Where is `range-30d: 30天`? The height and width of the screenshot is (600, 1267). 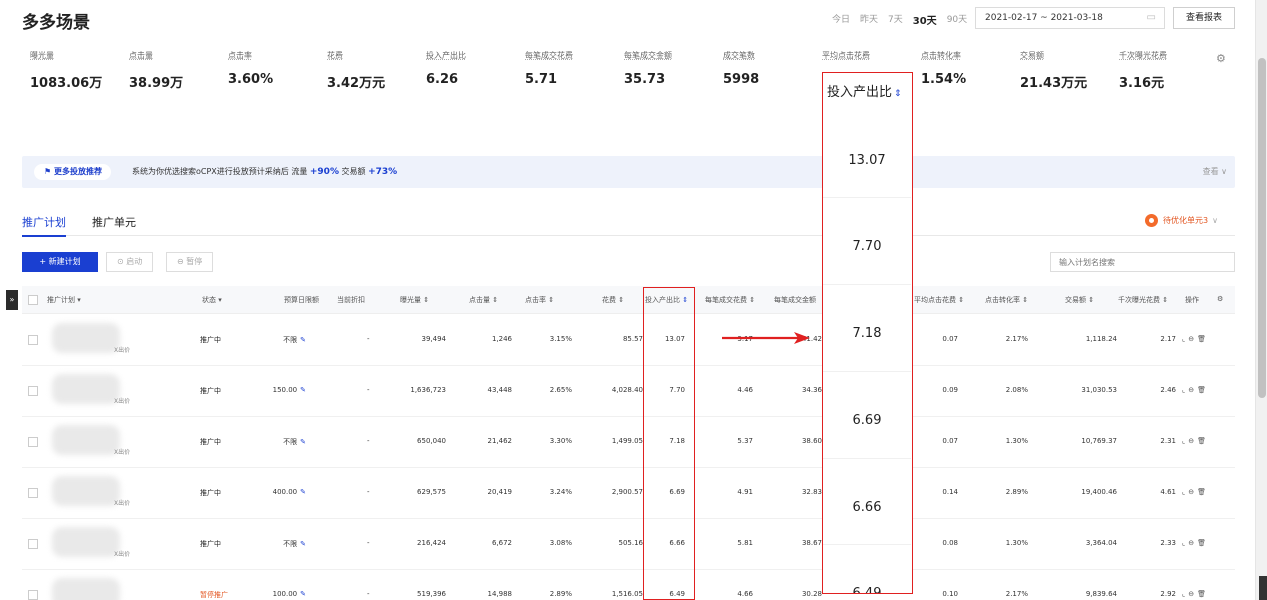 range-30d: 30天 is located at coordinates (925, 19).